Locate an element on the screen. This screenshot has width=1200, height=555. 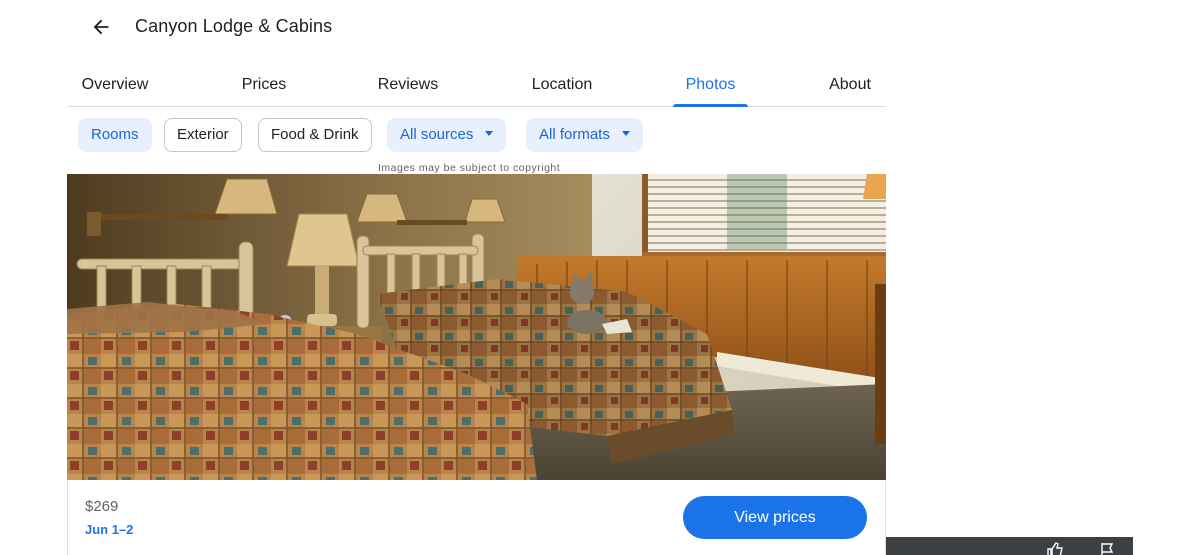
copyright-note: Images may be subject to copyright is located at coordinates (469, 168).